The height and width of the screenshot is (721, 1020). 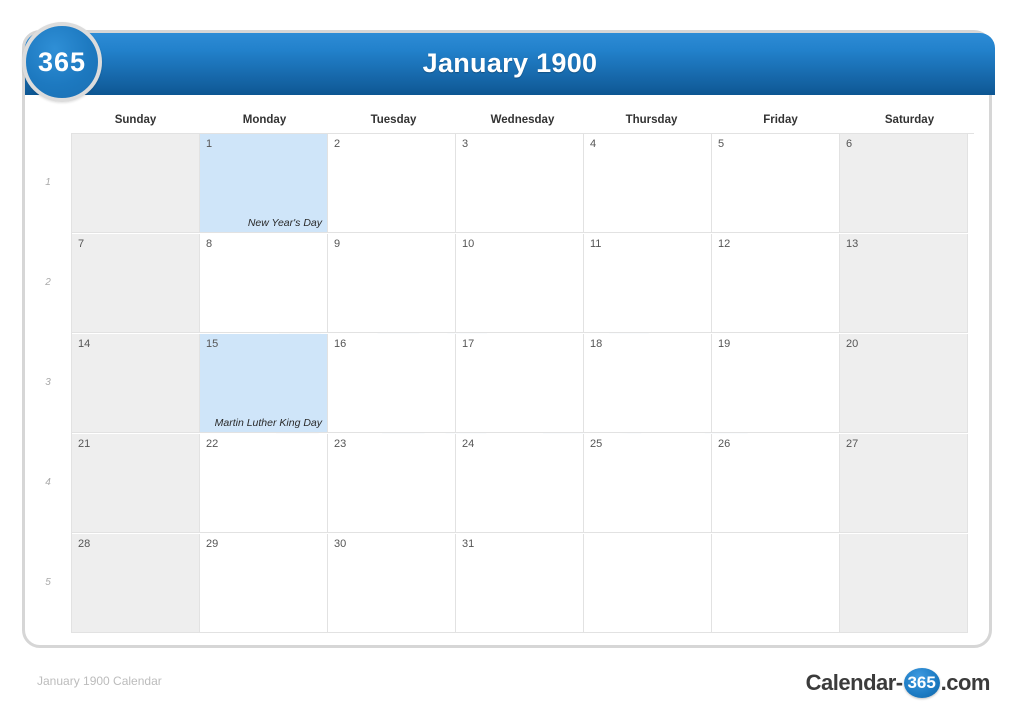 I want to click on day-cell: 22, so click(x=264, y=483).